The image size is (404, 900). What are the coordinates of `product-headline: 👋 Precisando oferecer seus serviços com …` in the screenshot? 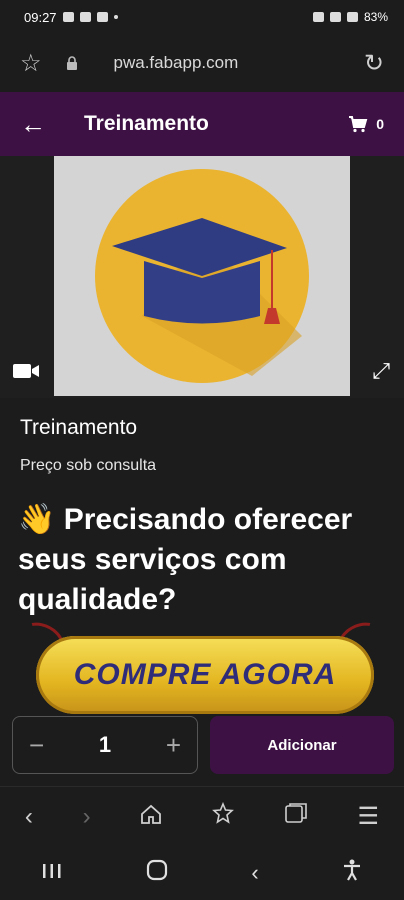 It's located at (203, 560).